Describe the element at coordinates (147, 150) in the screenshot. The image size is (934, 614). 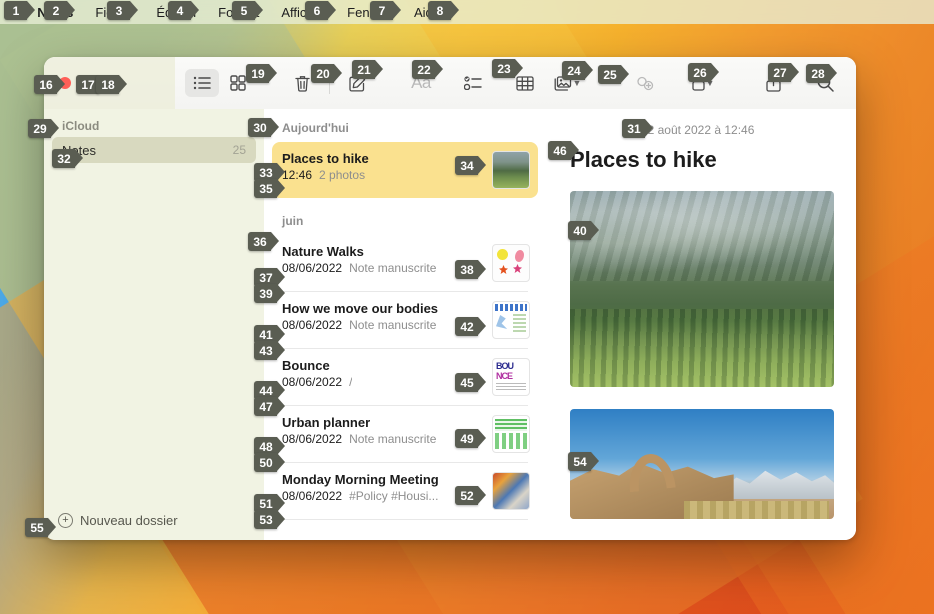
I see `sidebar-item-label: Notes` at that location.